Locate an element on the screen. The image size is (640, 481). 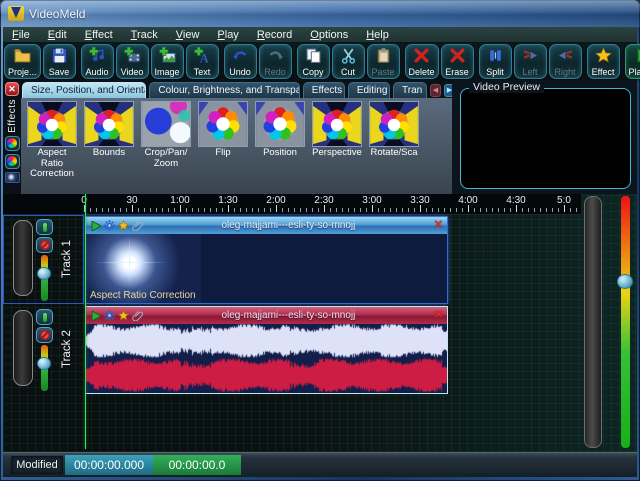
playhead-line is located at coordinates (85, 321).